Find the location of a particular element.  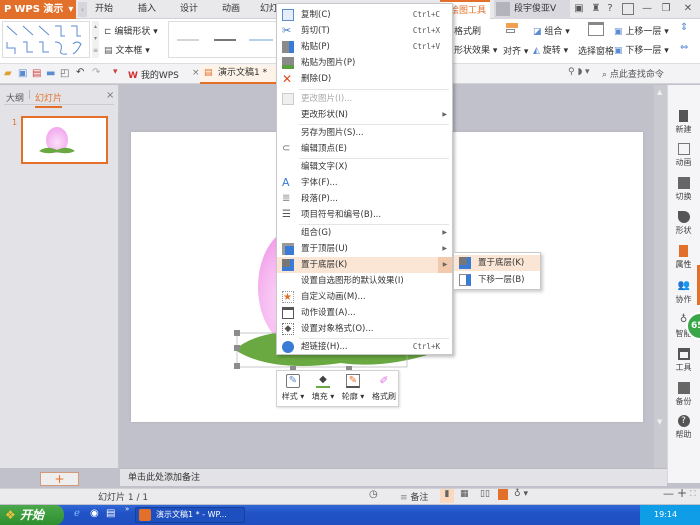

style-button: ✎ 样式 ▾ is located at coordinates (293, 389).